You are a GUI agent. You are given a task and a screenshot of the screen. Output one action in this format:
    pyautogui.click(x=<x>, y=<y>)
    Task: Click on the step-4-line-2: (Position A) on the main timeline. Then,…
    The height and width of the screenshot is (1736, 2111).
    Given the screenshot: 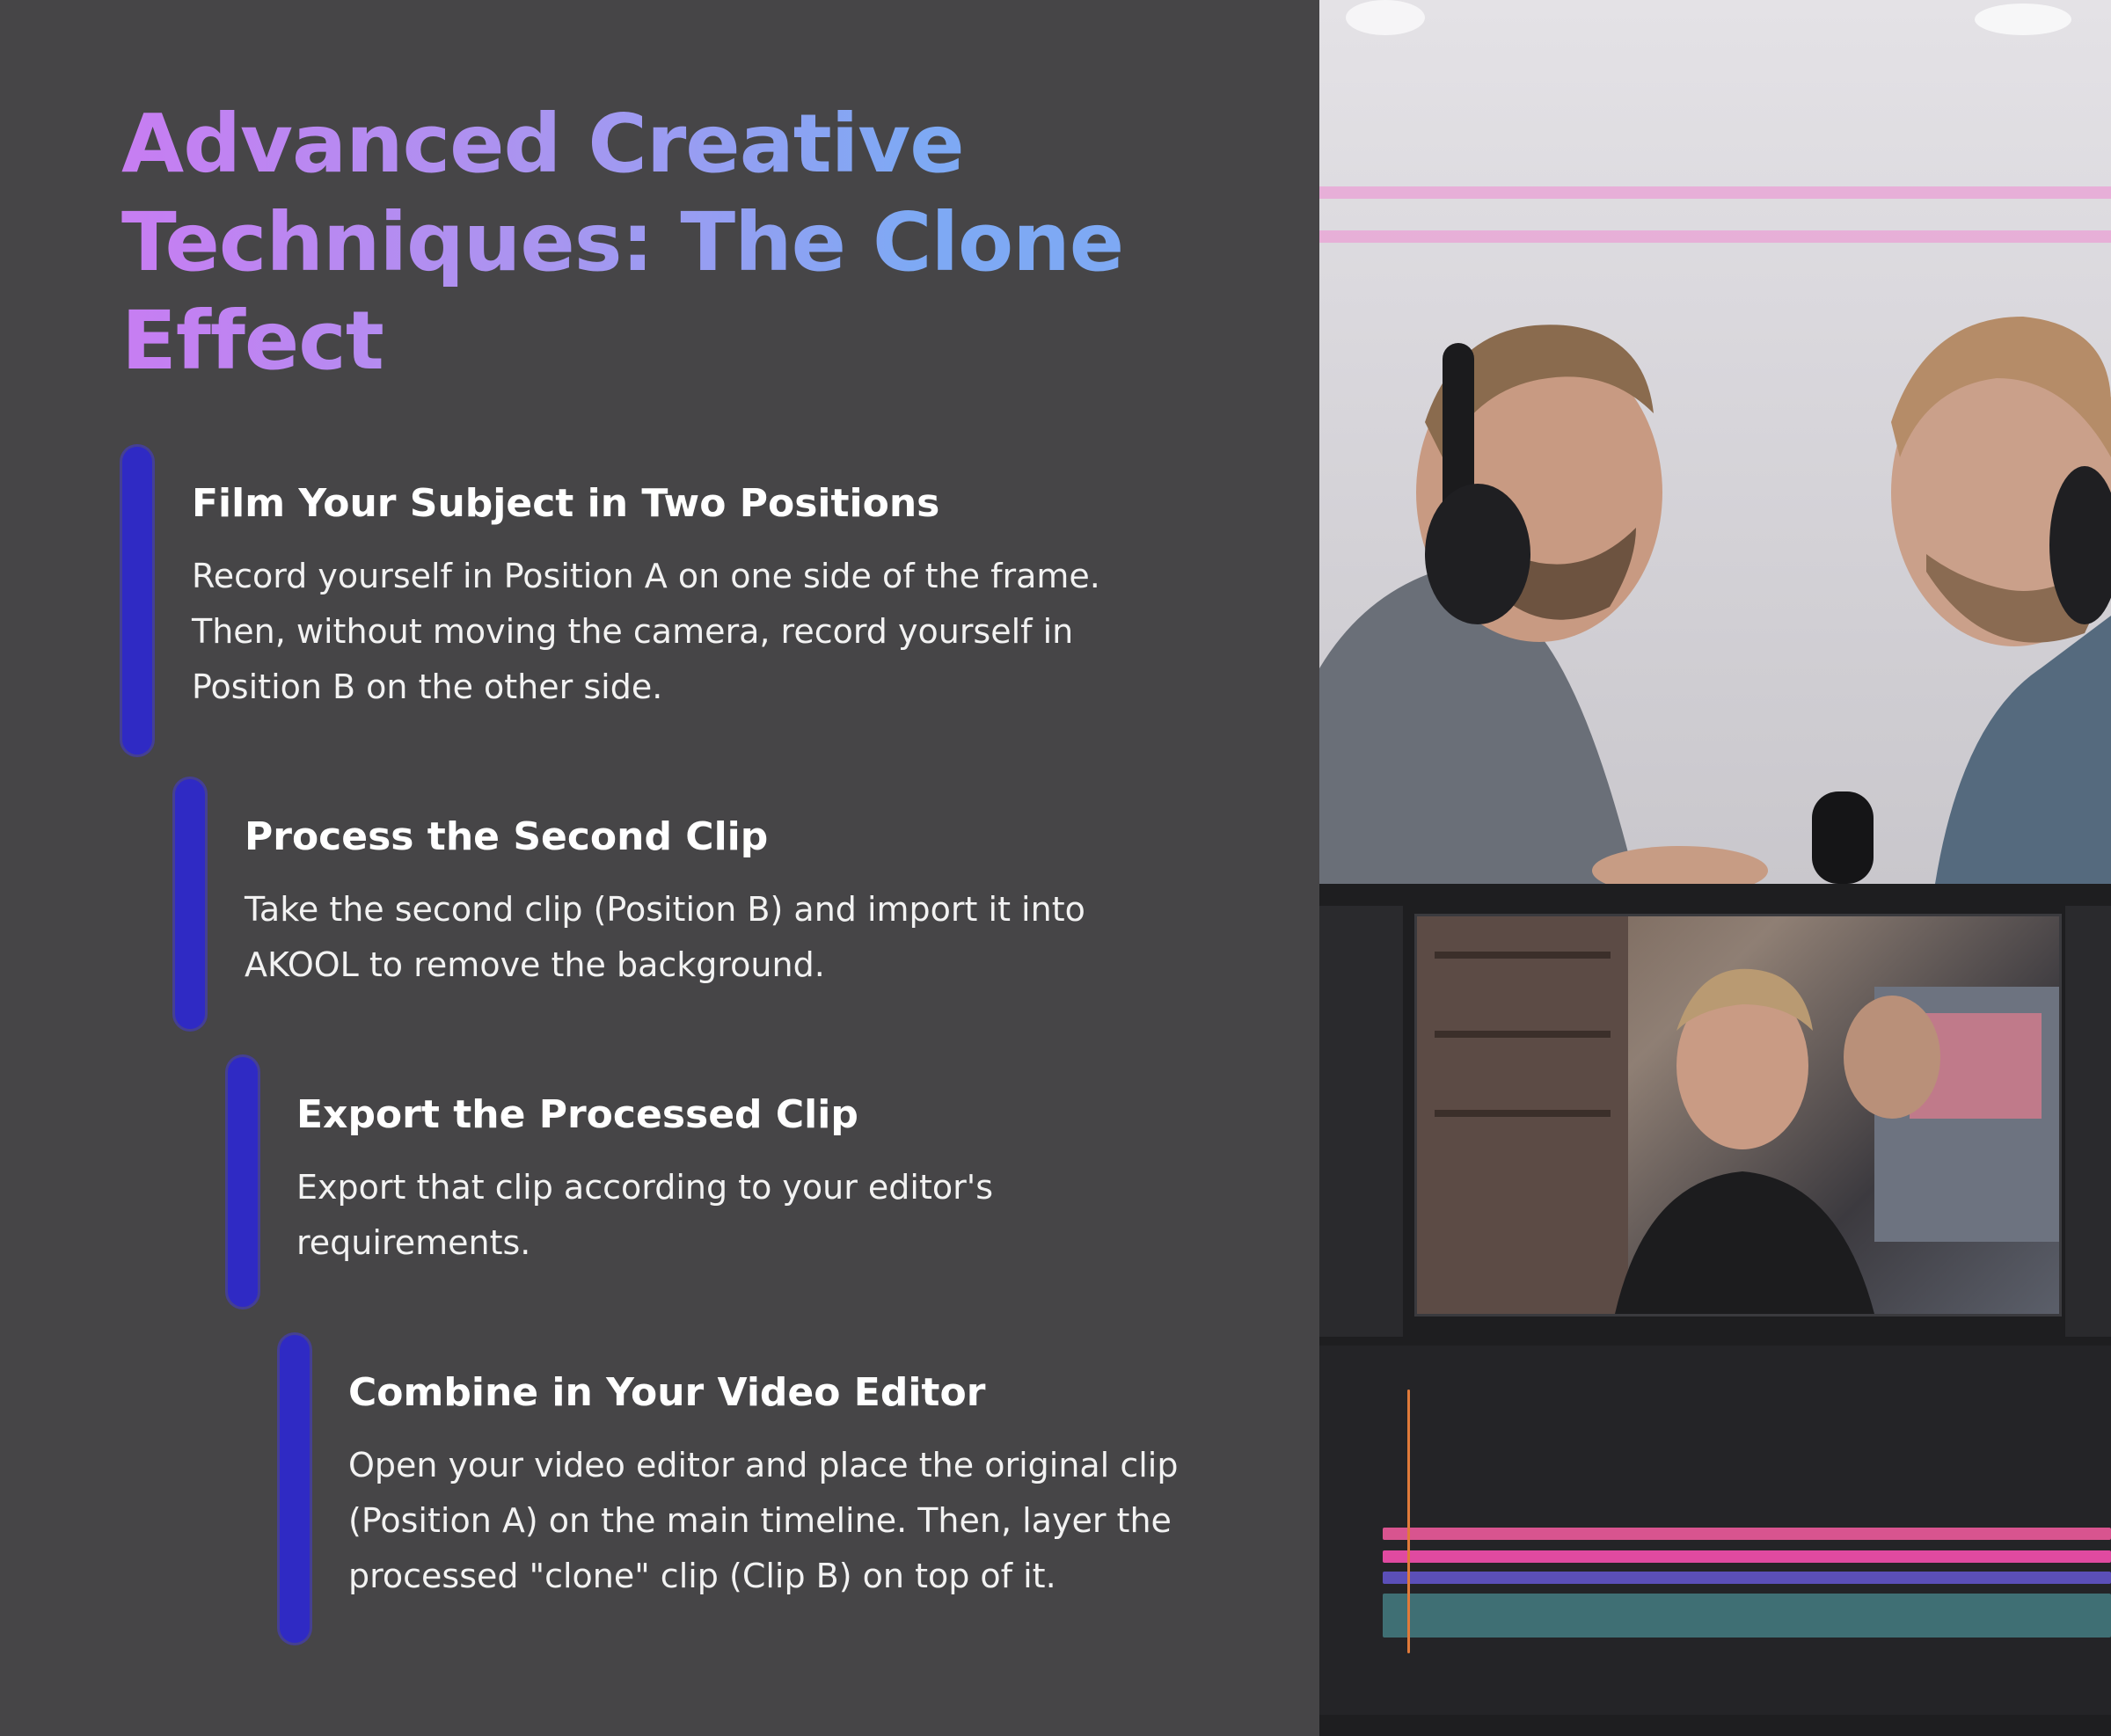 What is the action you would take?
    pyautogui.click(x=760, y=1521)
    